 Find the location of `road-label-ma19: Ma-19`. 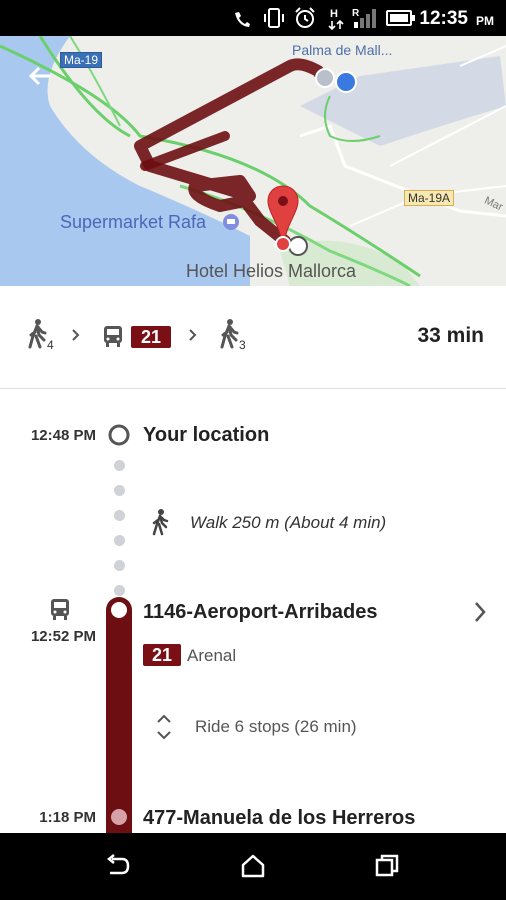

road-label-ma19: Ma-19 is located at coordinates (81, 60).